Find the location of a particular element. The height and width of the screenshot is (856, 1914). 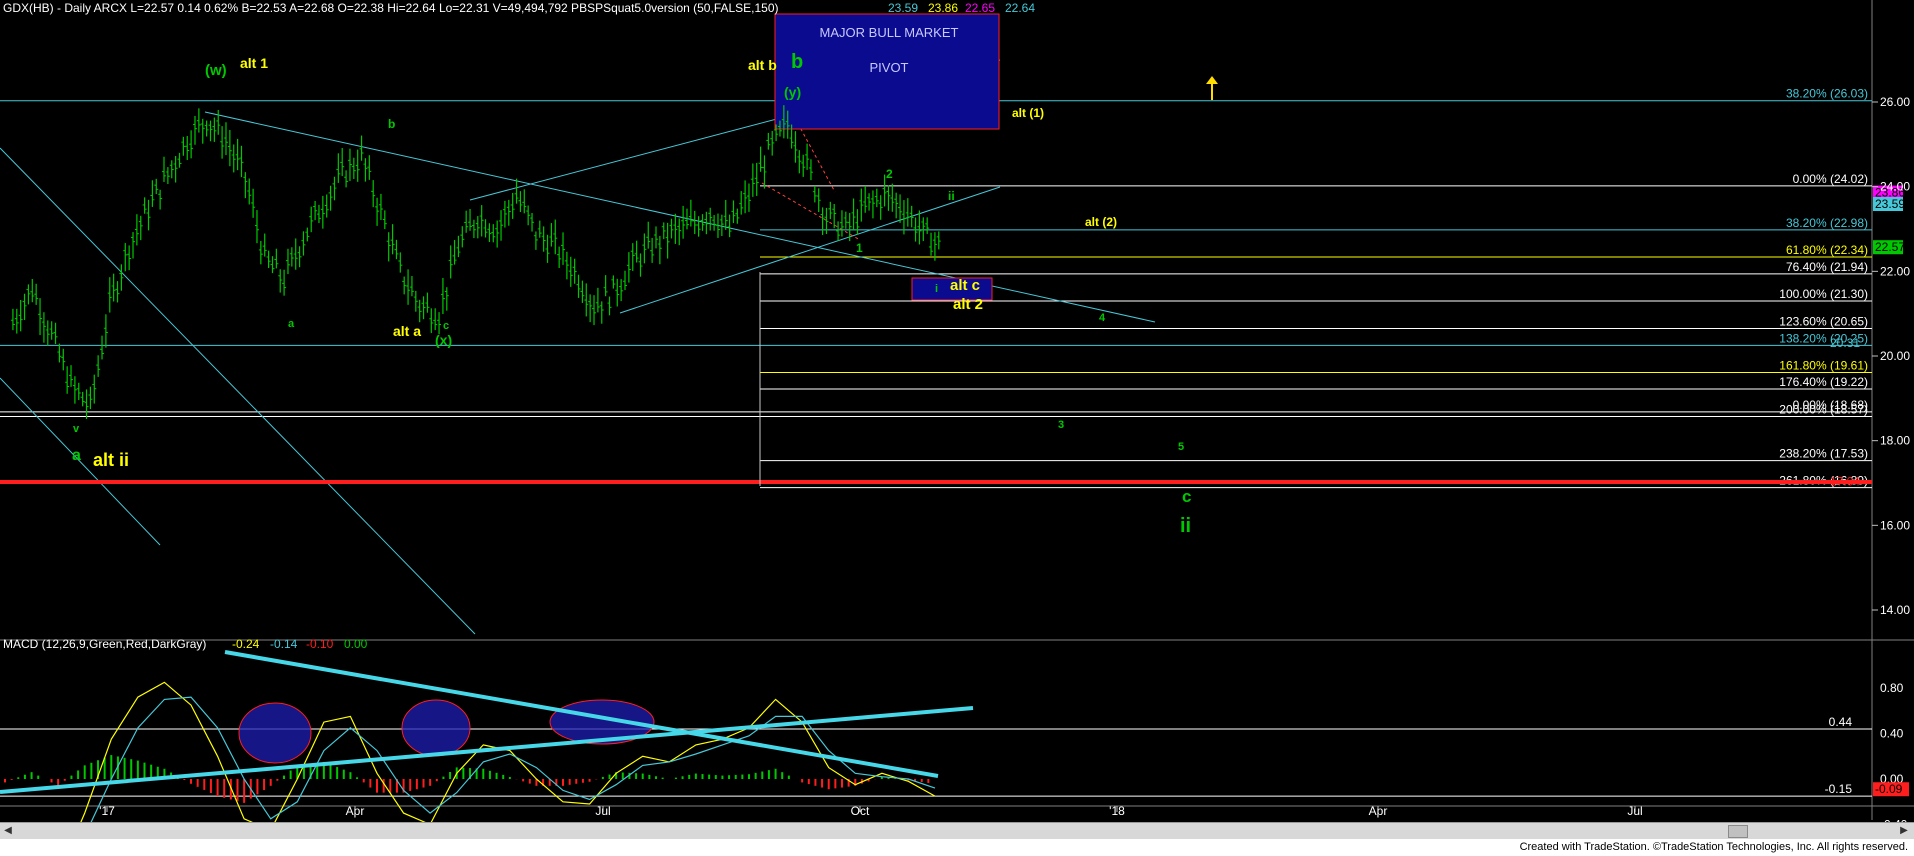

wave-label: 1 is located at coordinates (859, 248).